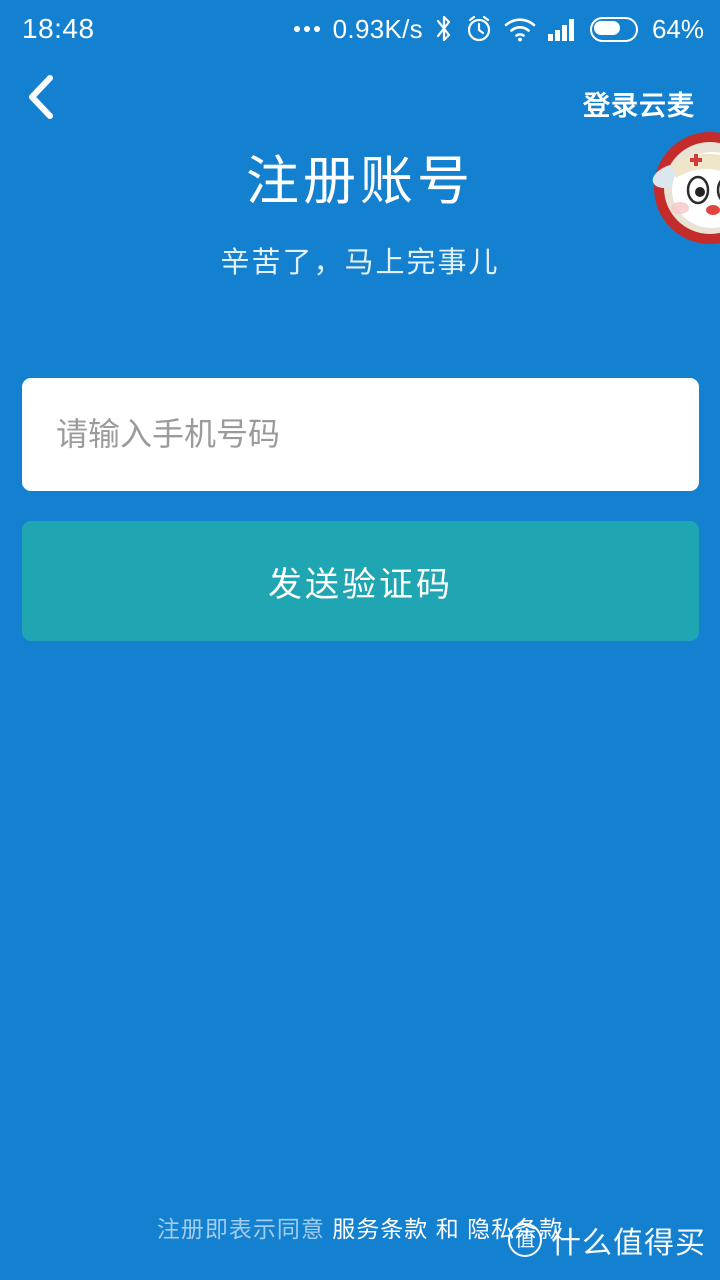  What do you see at coordinates (444, 29) in the screenshot?
I see `bluetooth-icon` at bounding box center [444, 29].